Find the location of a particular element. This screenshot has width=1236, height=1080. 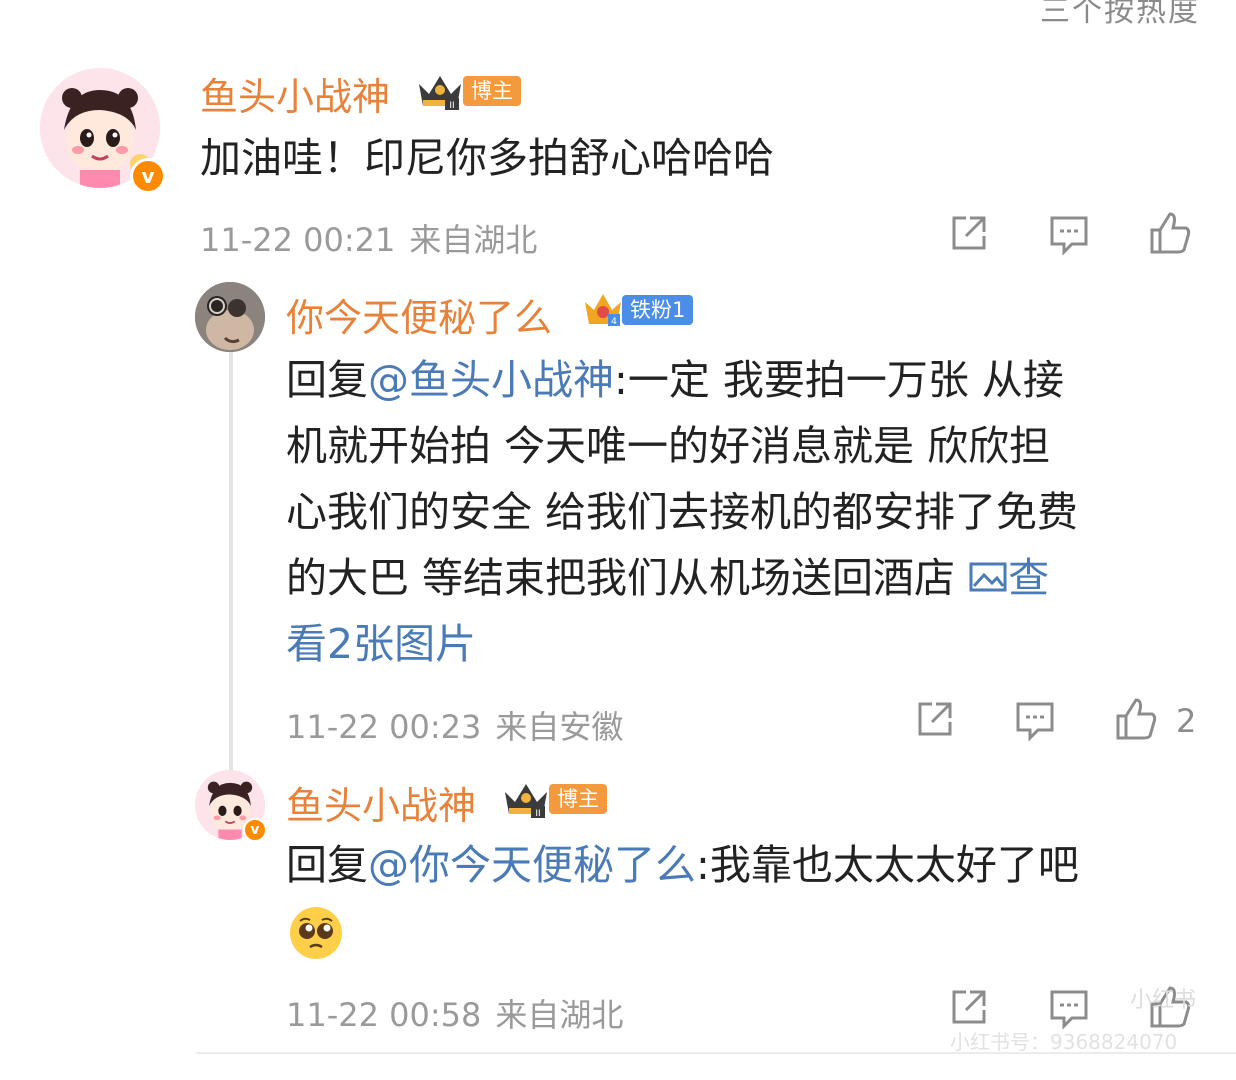

mention-link: @鱼头小战神 is located at coordinates (491, 380).